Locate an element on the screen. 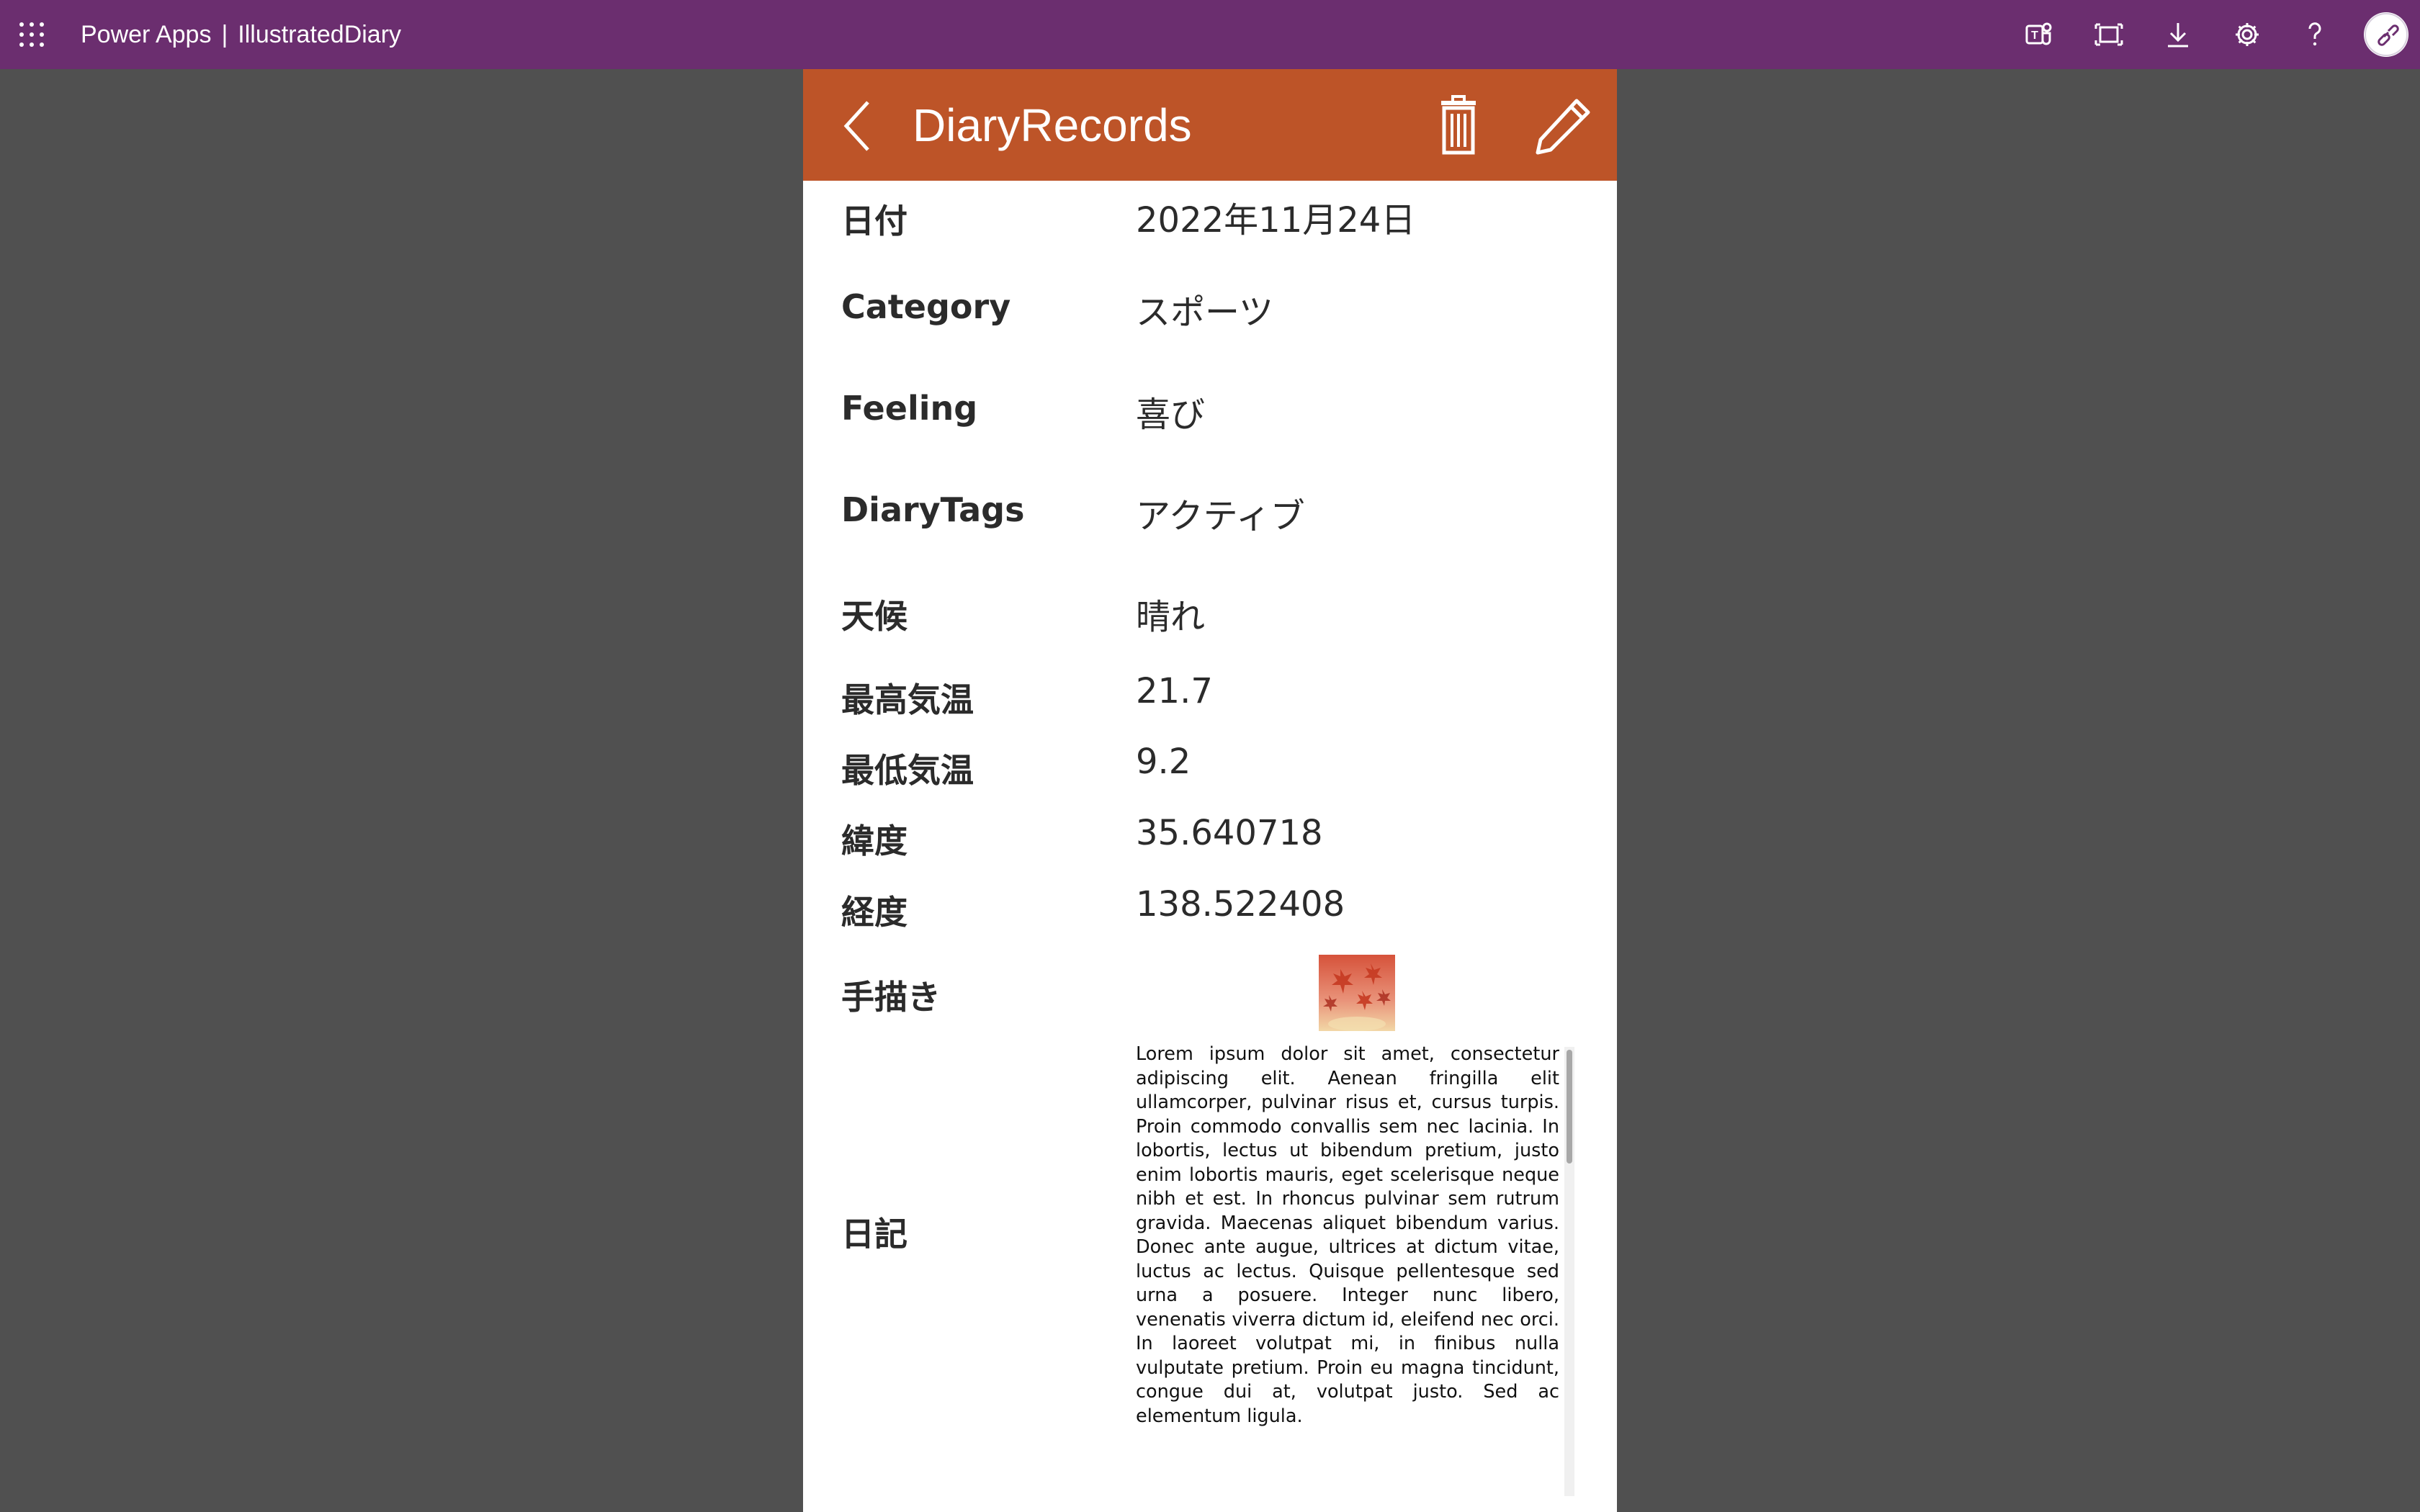 This screenshot has width=2420, height=1512. screen-title: DiaryRecords is located at coordinates (1052, 125).